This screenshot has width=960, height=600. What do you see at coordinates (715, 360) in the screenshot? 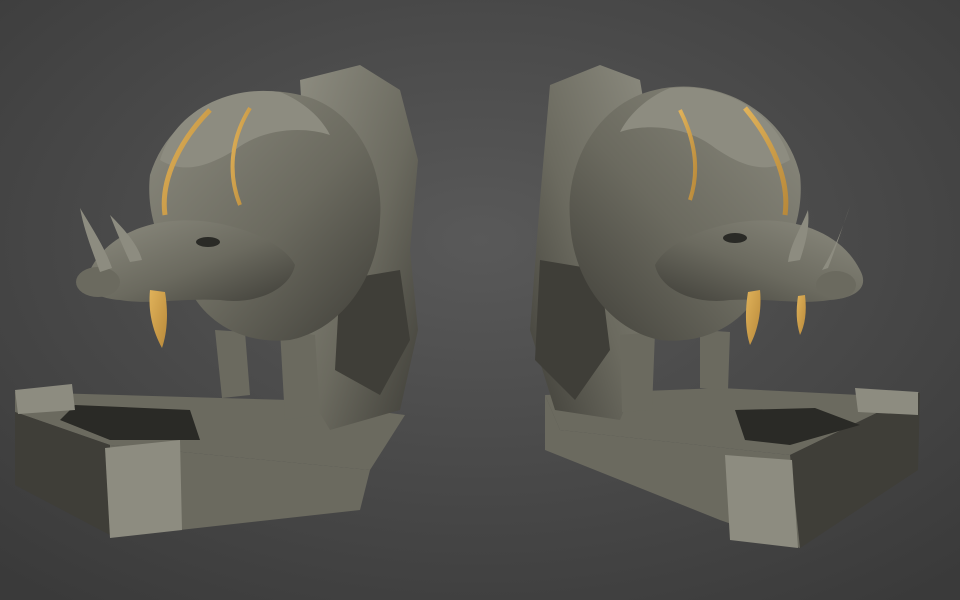
I see `right-front-leg` at bounding box center [715, 360].